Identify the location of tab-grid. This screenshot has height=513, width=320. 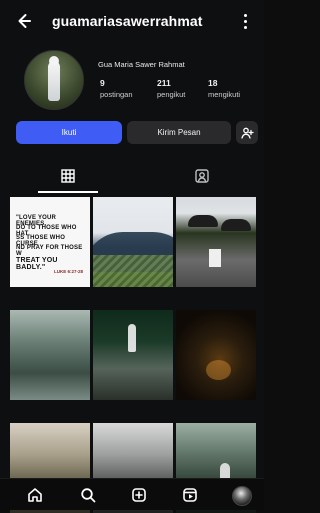
(68, 176).